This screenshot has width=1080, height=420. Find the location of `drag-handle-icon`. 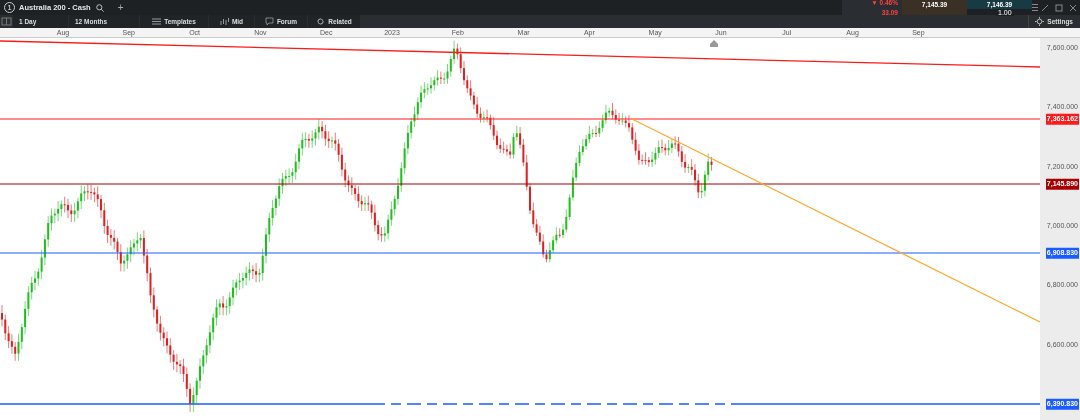

drag-handle-icon is located at coordinates (1035, 7).